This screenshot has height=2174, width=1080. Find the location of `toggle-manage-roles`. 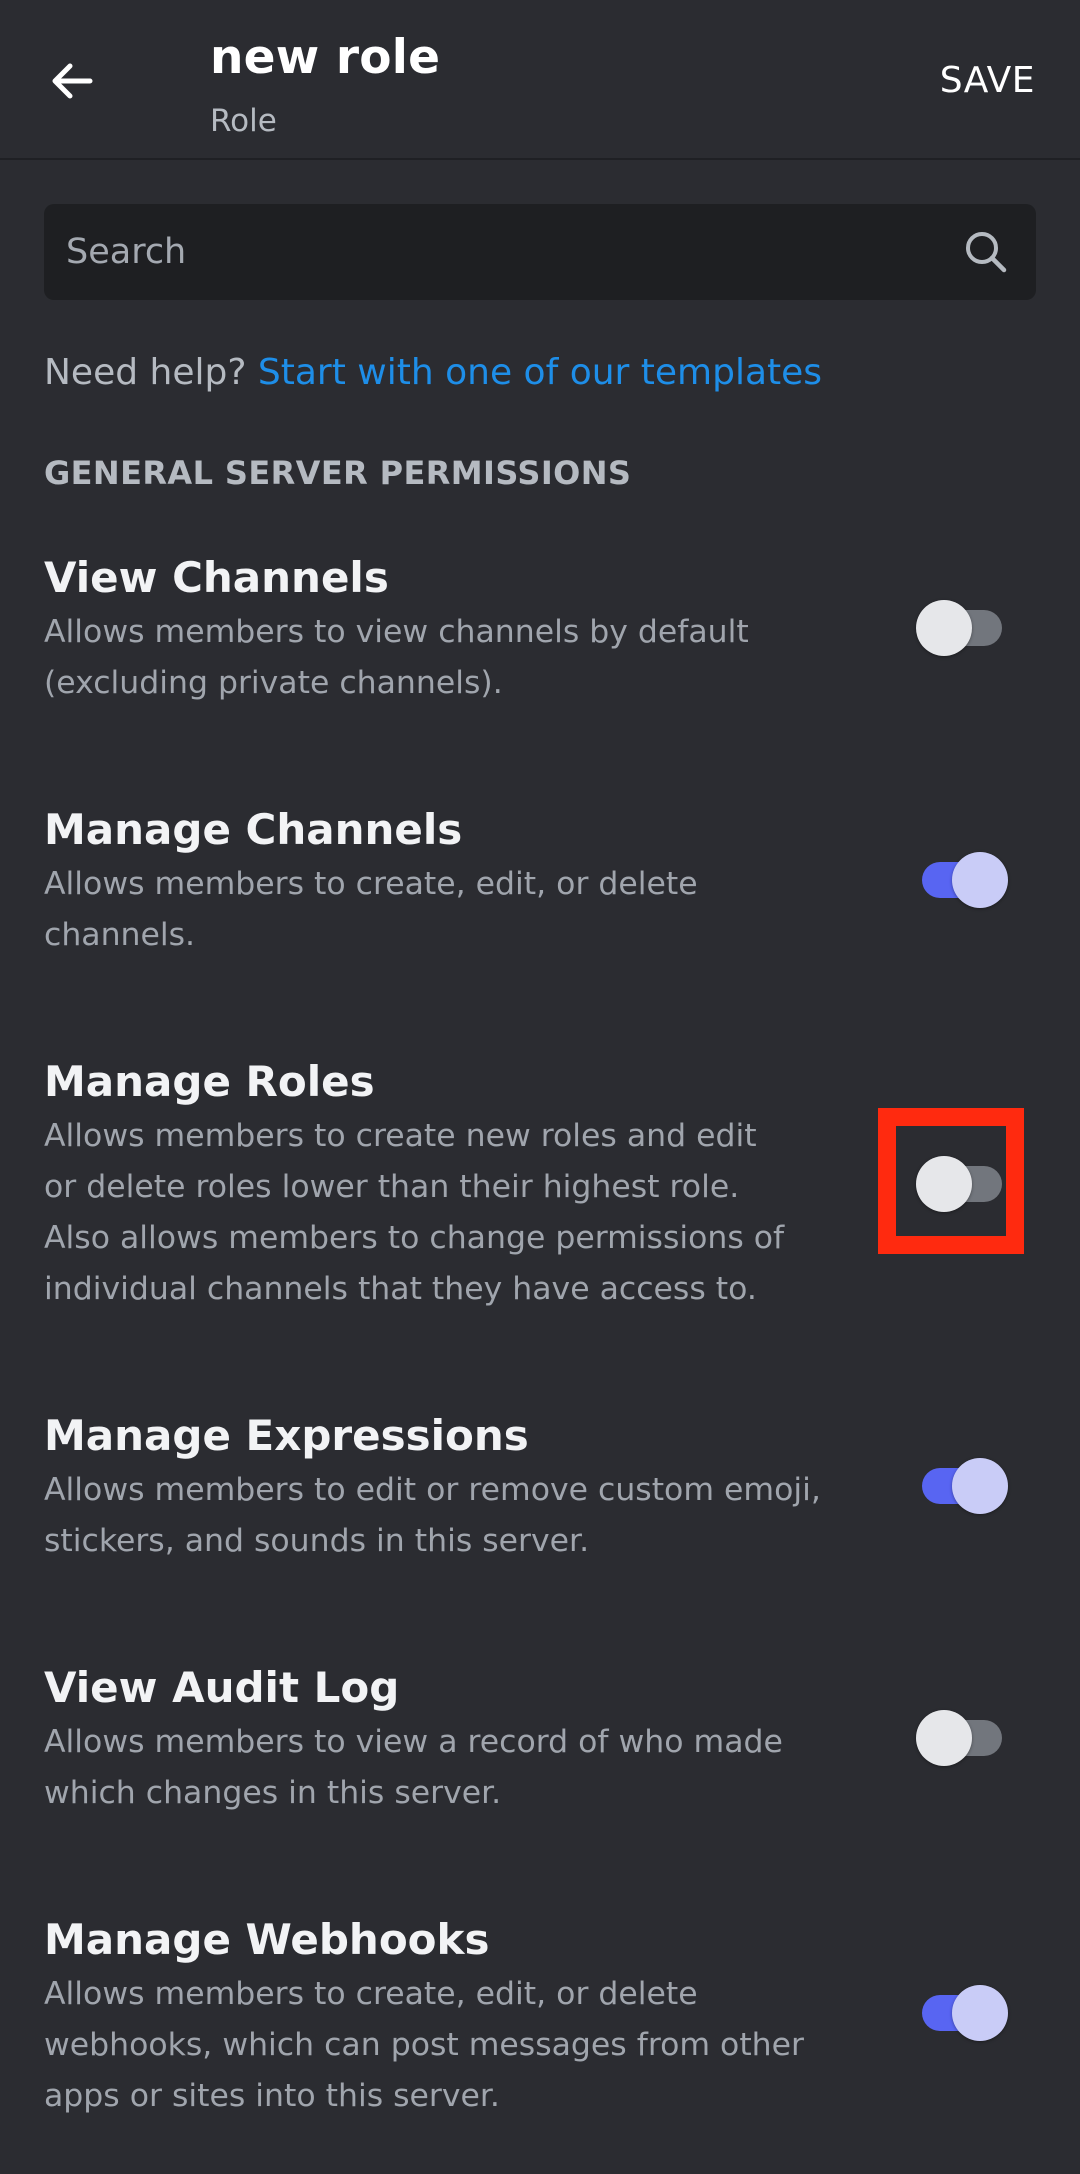

toggle-manage-roles is located at coordinates (962, 1184).